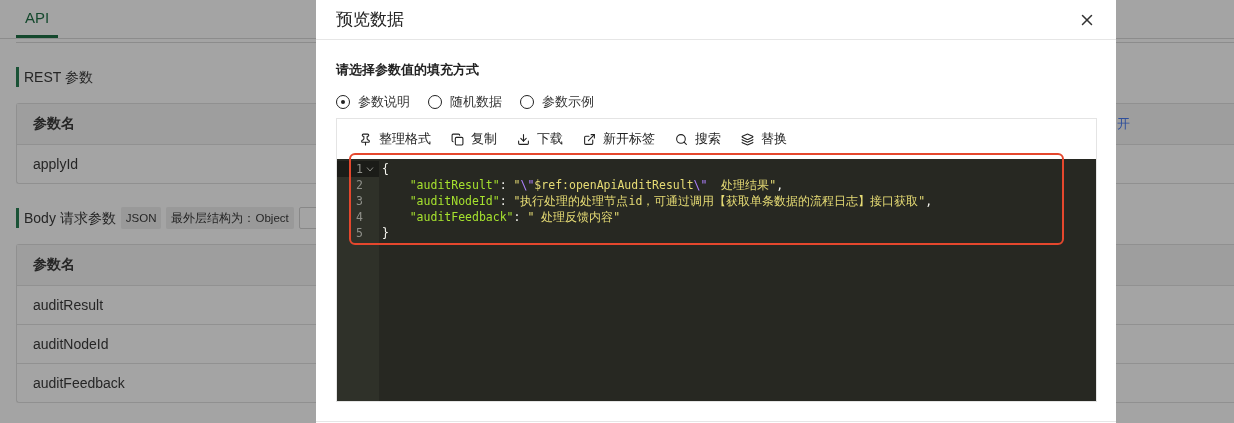  What do you see at coordinates (359, 217) in the screenshot?
I see `line-number: 4` at bounding box center [359, 217].